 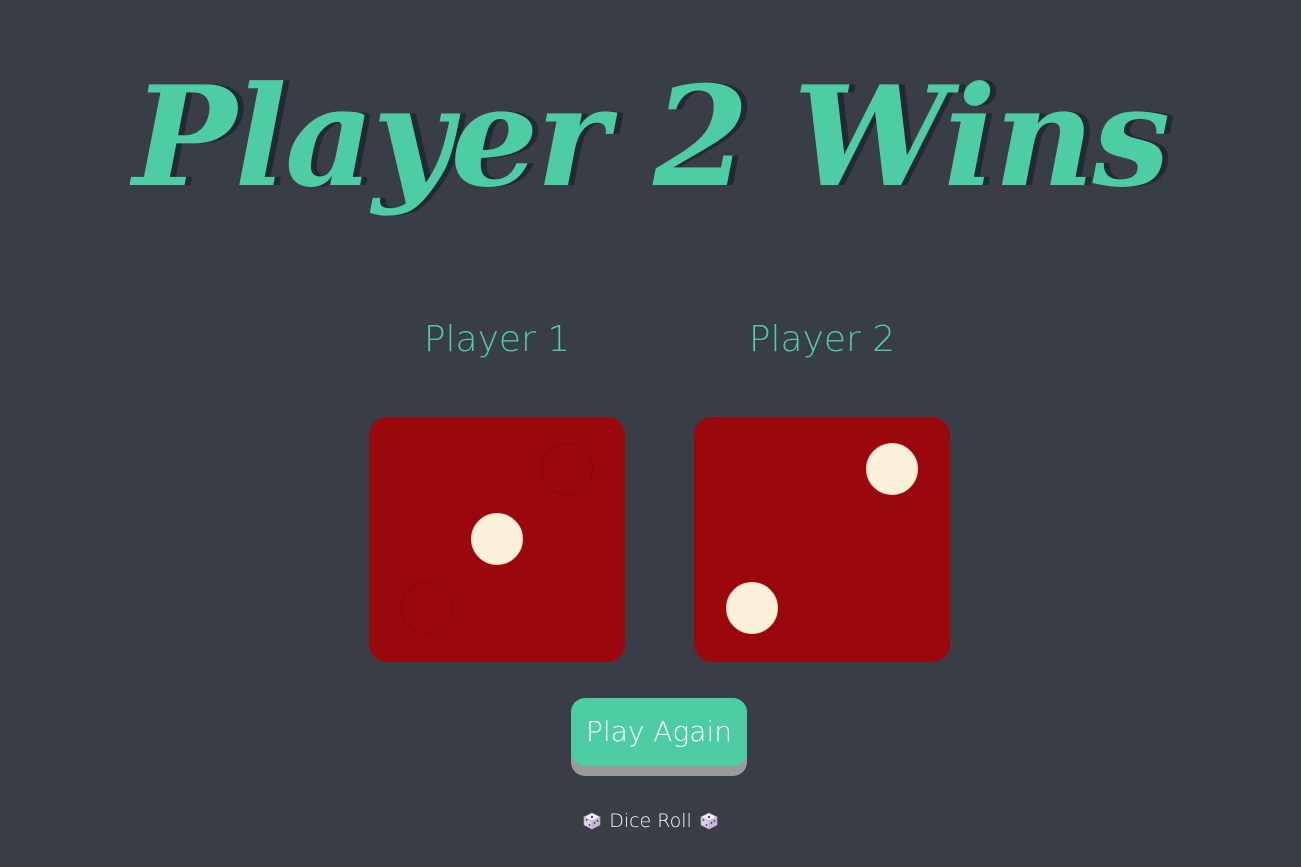 I want to click on footer-text: Dice Roll, so click(x=650, y=821).